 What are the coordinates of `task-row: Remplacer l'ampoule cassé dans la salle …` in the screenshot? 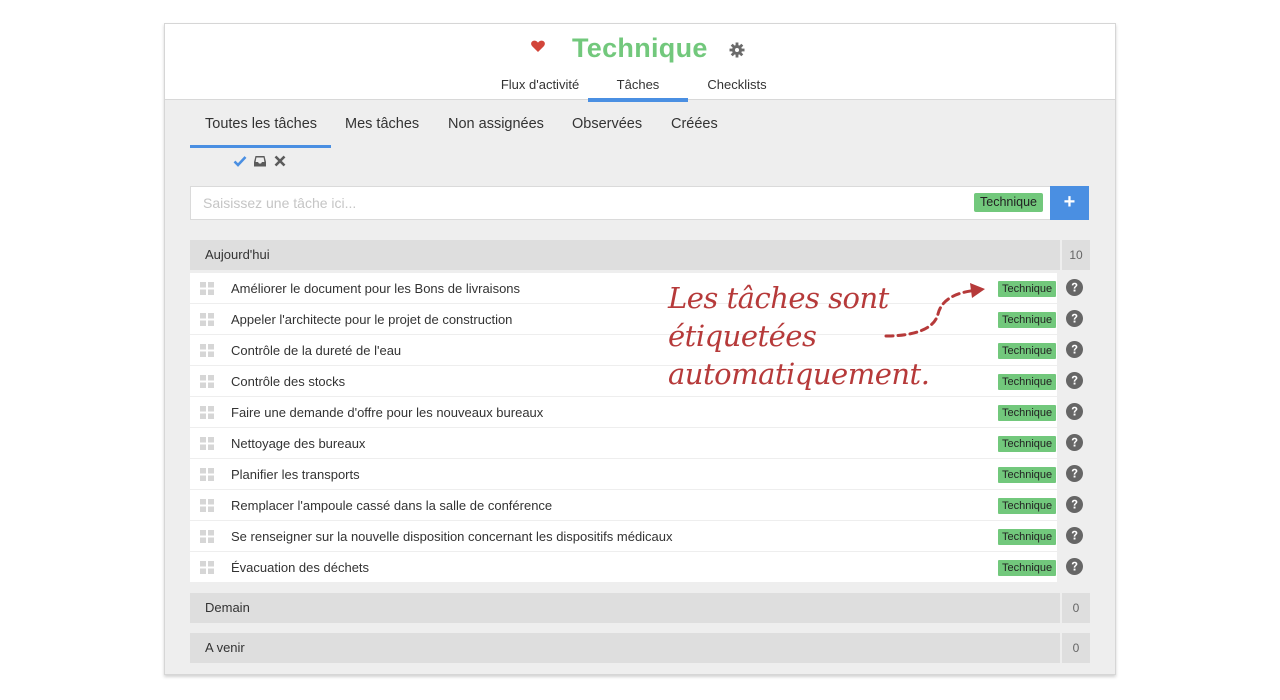 It's located at (636, 505).